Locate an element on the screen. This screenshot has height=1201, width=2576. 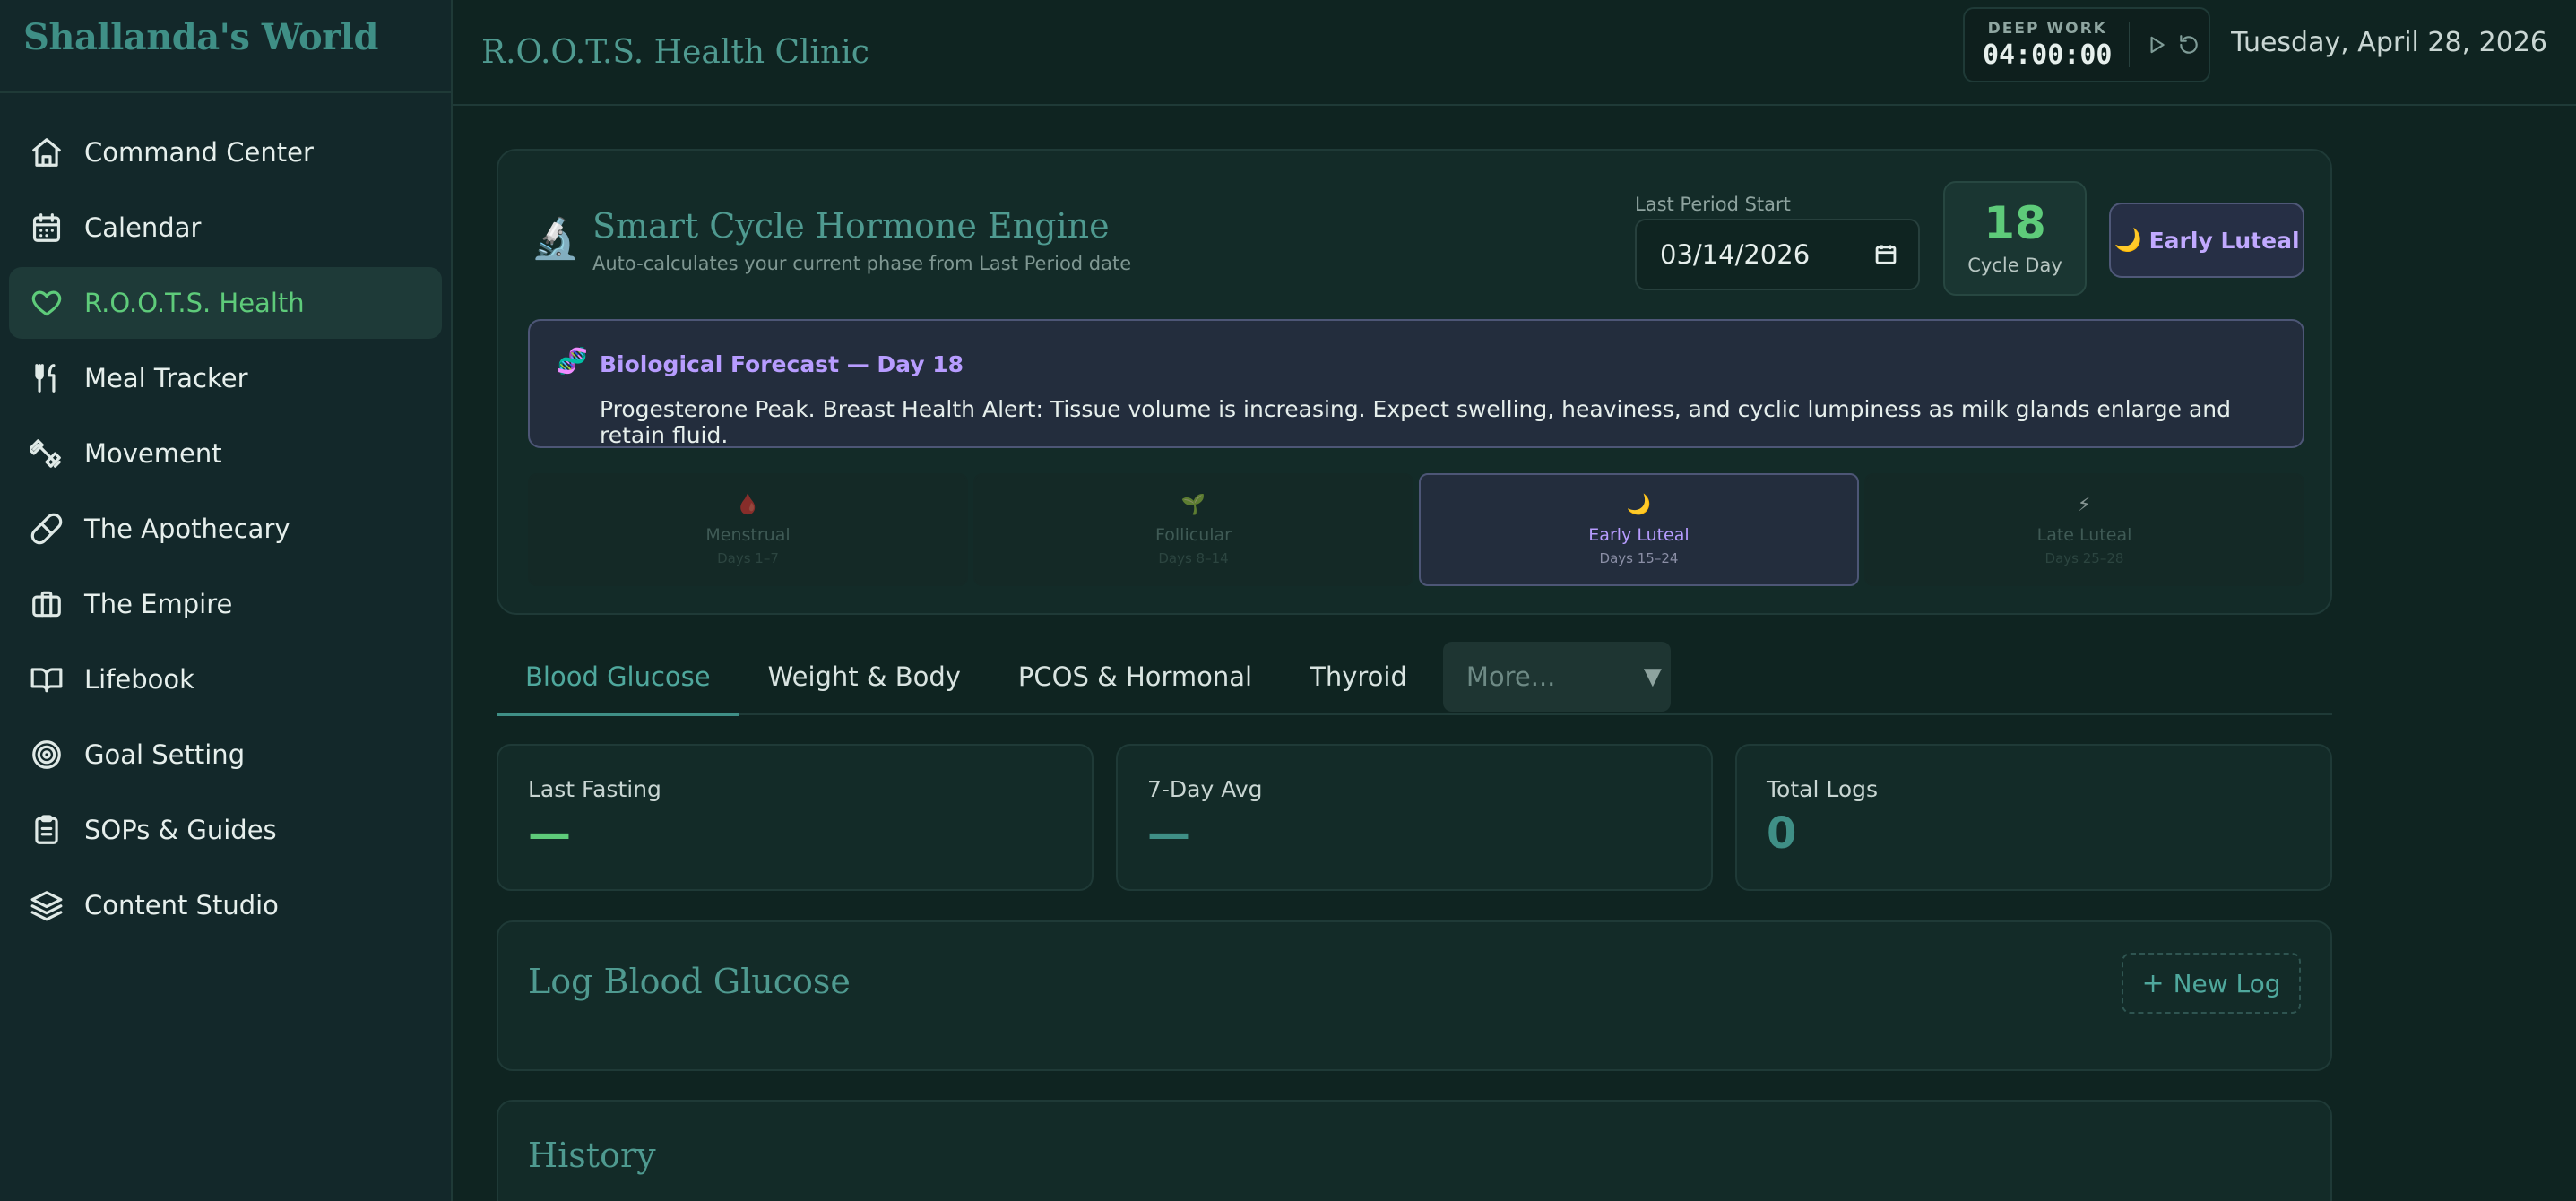
sidebar-item-meal-tracker: Meal Tracker is located at coordinates (225, 378).